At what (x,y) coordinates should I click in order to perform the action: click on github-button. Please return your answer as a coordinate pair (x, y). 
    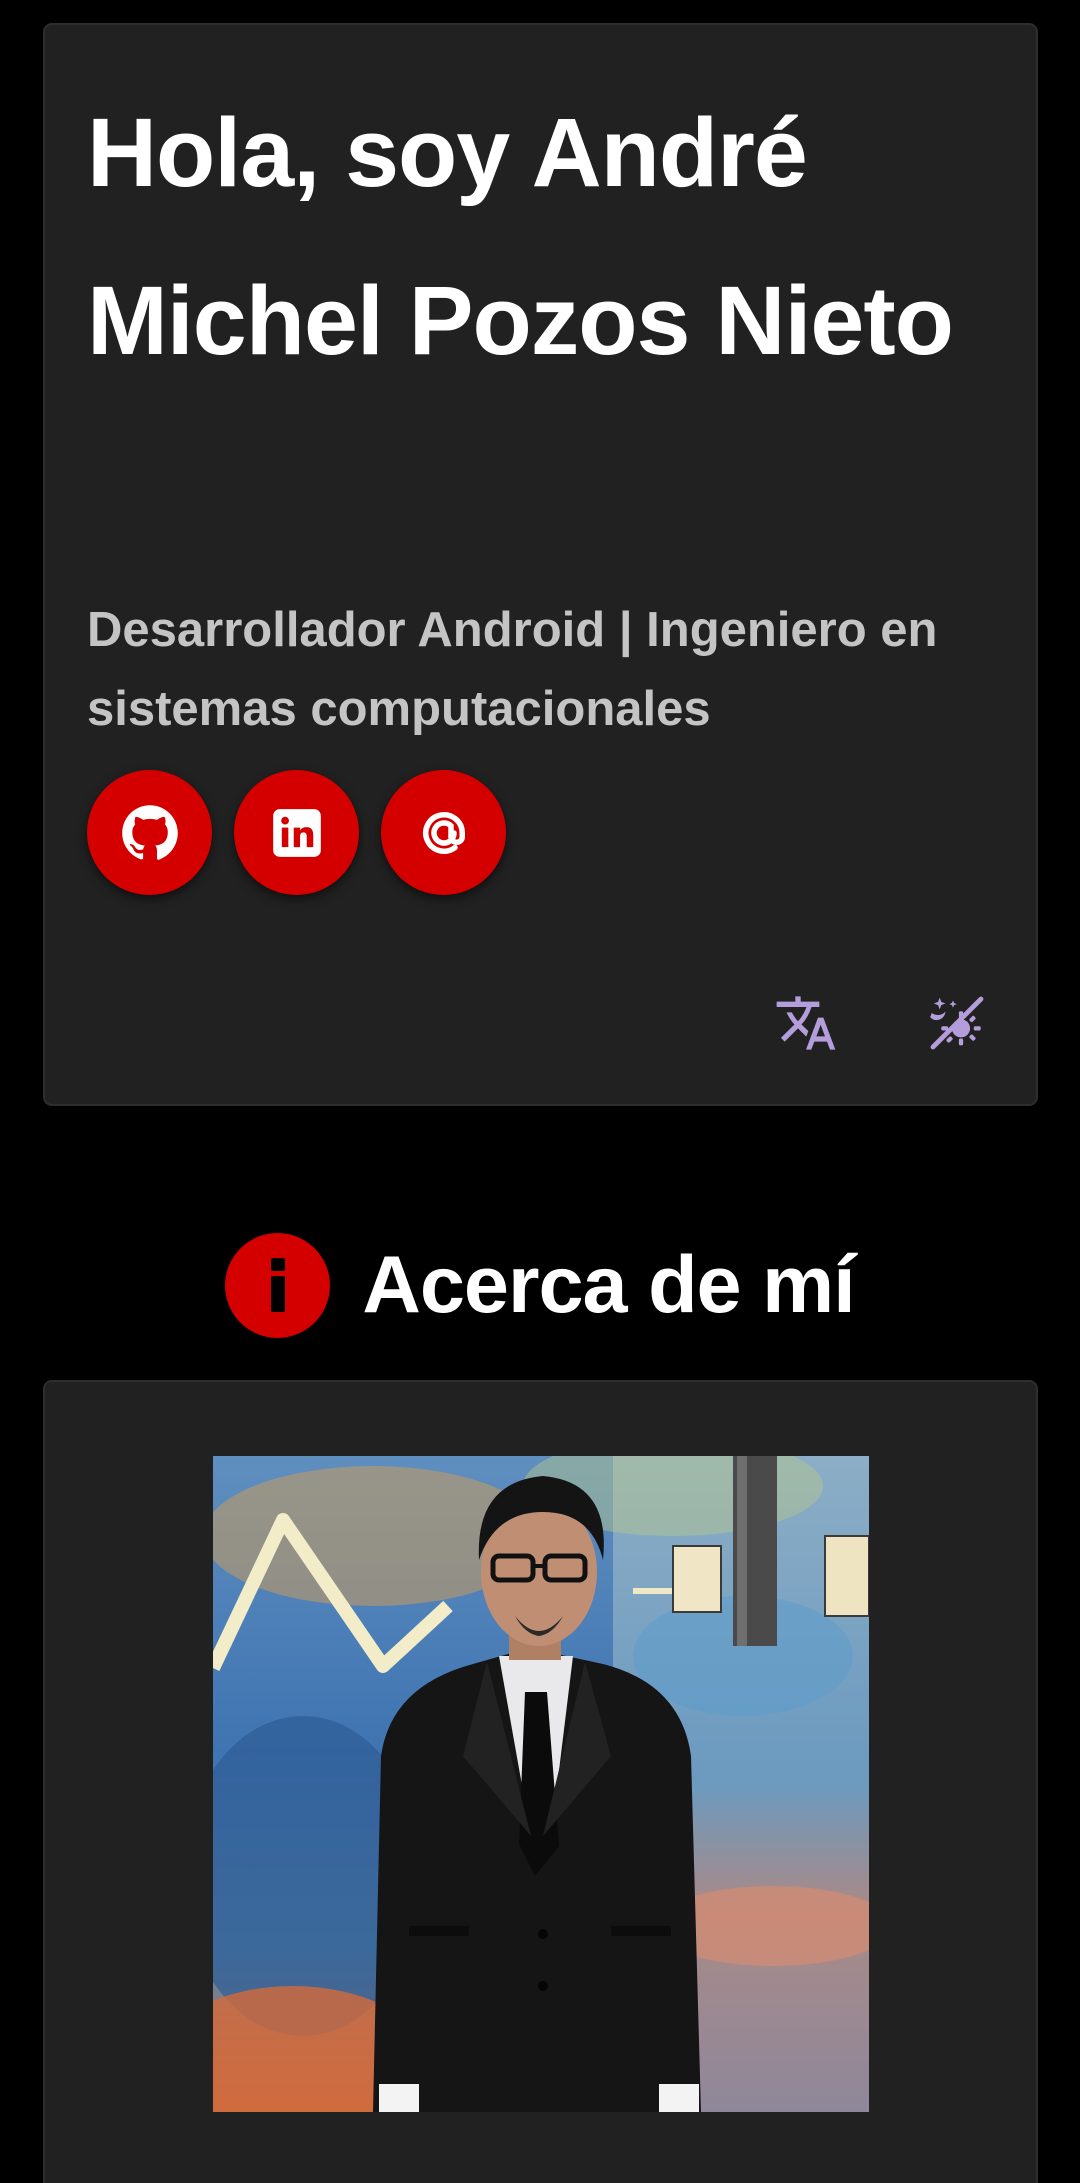
    Looking at the image, I should click on (149, 832).